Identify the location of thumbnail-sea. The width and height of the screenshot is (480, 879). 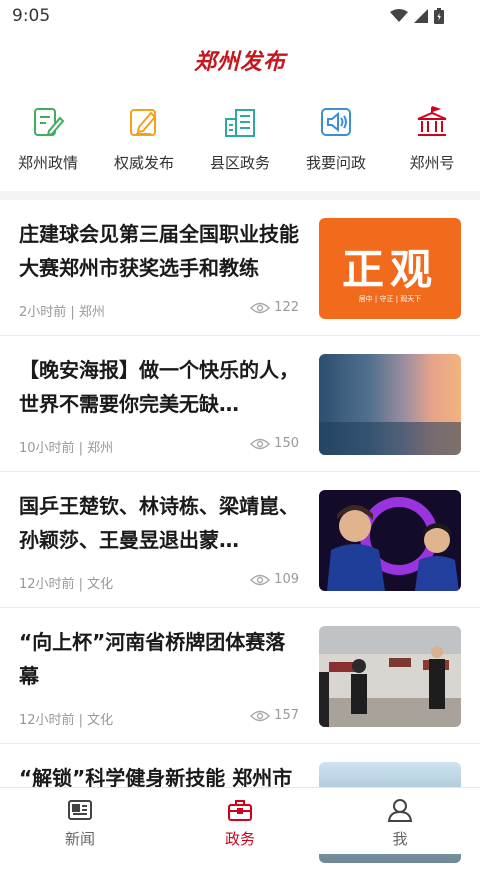
(390, 438).